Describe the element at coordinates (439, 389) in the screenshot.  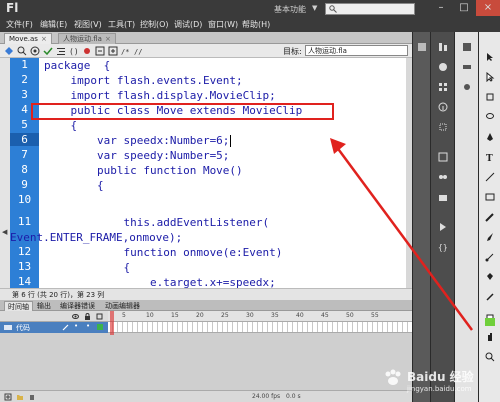
I see `watermark-url: jingyan.baidu.com` at that location.